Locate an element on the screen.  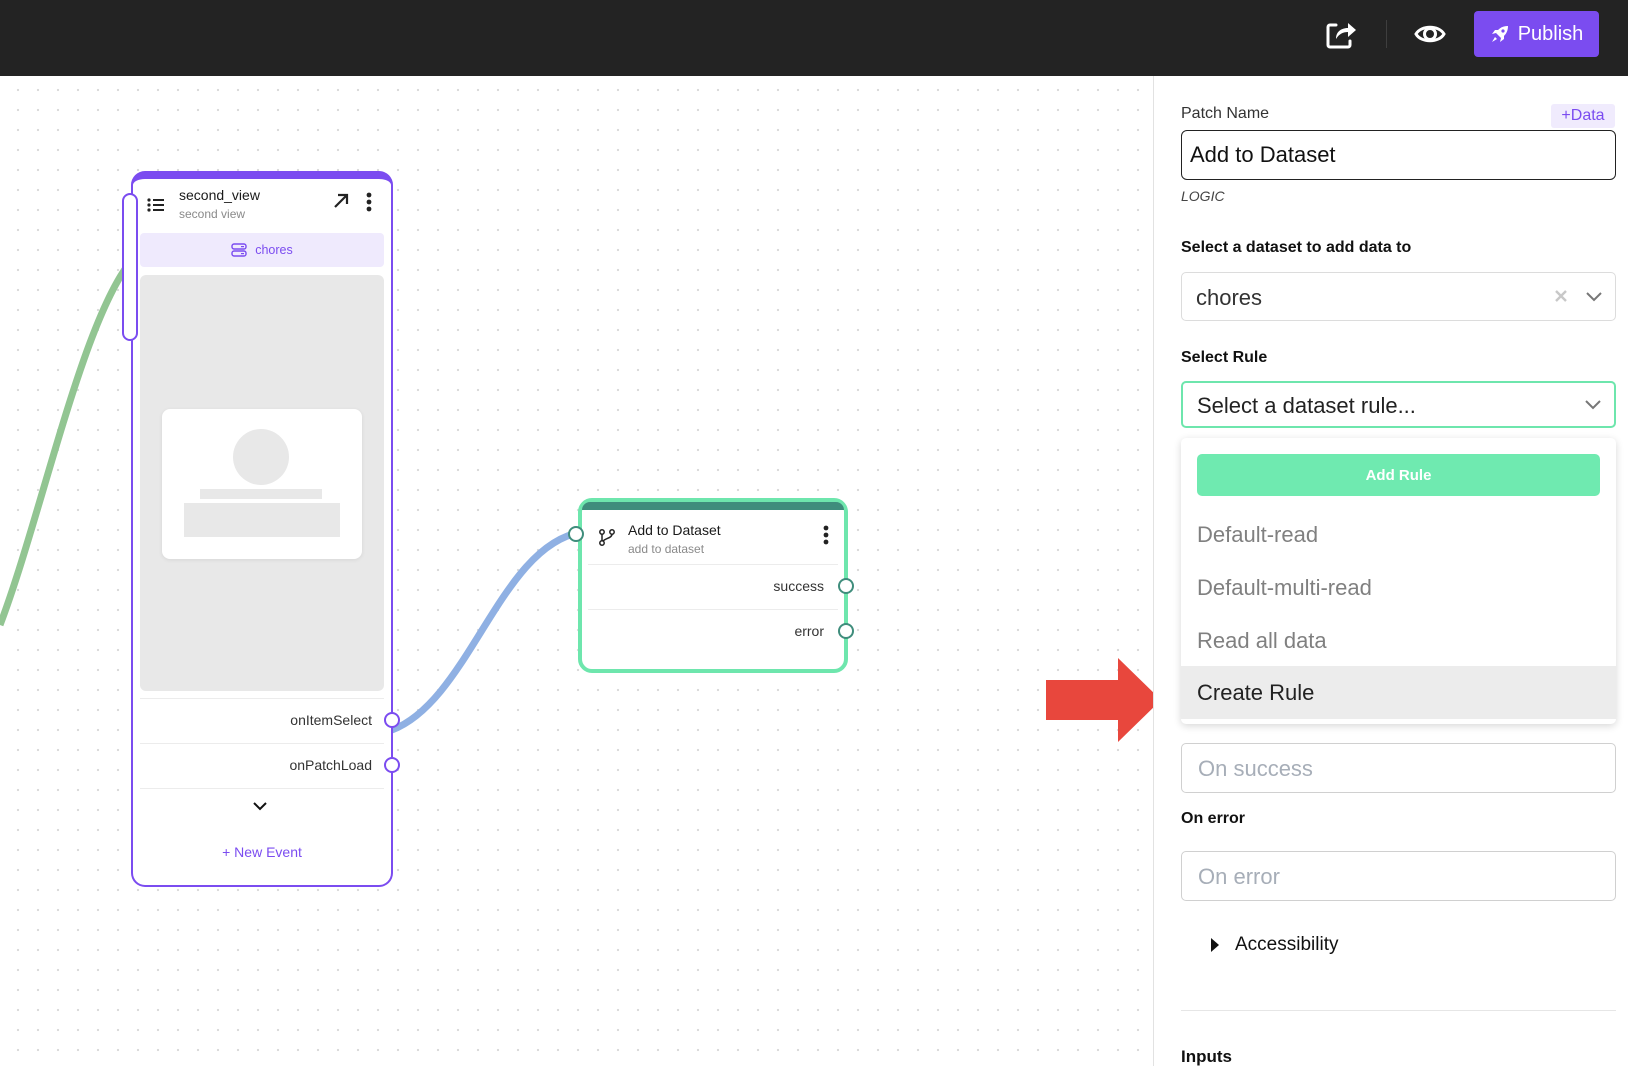
branch-icon is located at coordinates (607, 537).